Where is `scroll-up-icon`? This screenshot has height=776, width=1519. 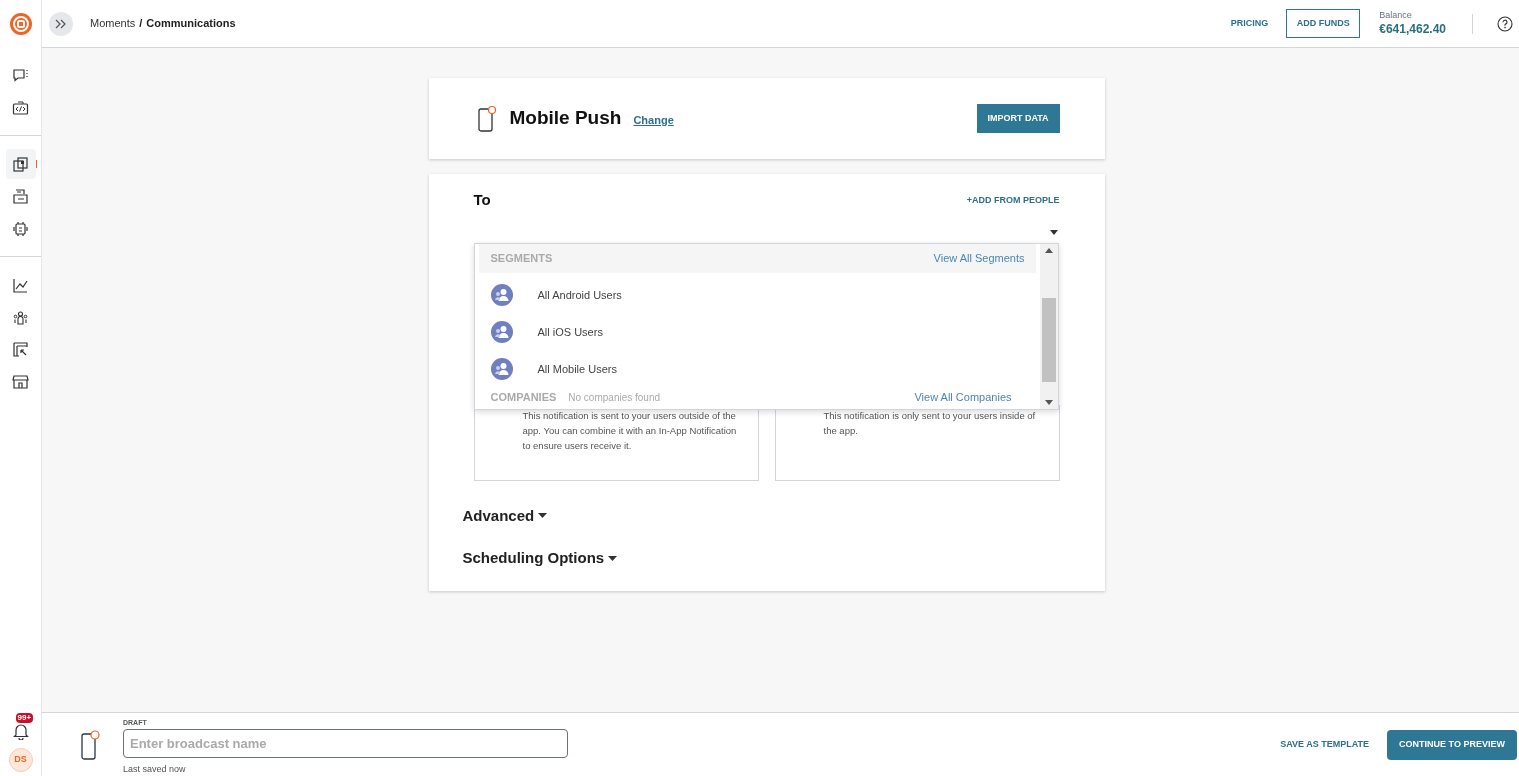
scroll-up-icon is located at coordinates (1048, 250).